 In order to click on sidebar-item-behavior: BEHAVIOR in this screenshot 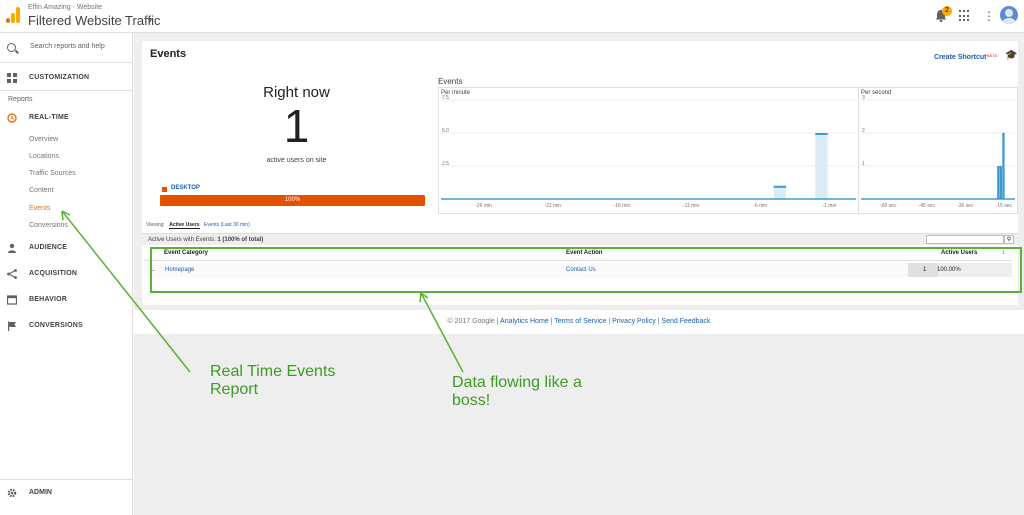, I will do `click(66, 300)`.